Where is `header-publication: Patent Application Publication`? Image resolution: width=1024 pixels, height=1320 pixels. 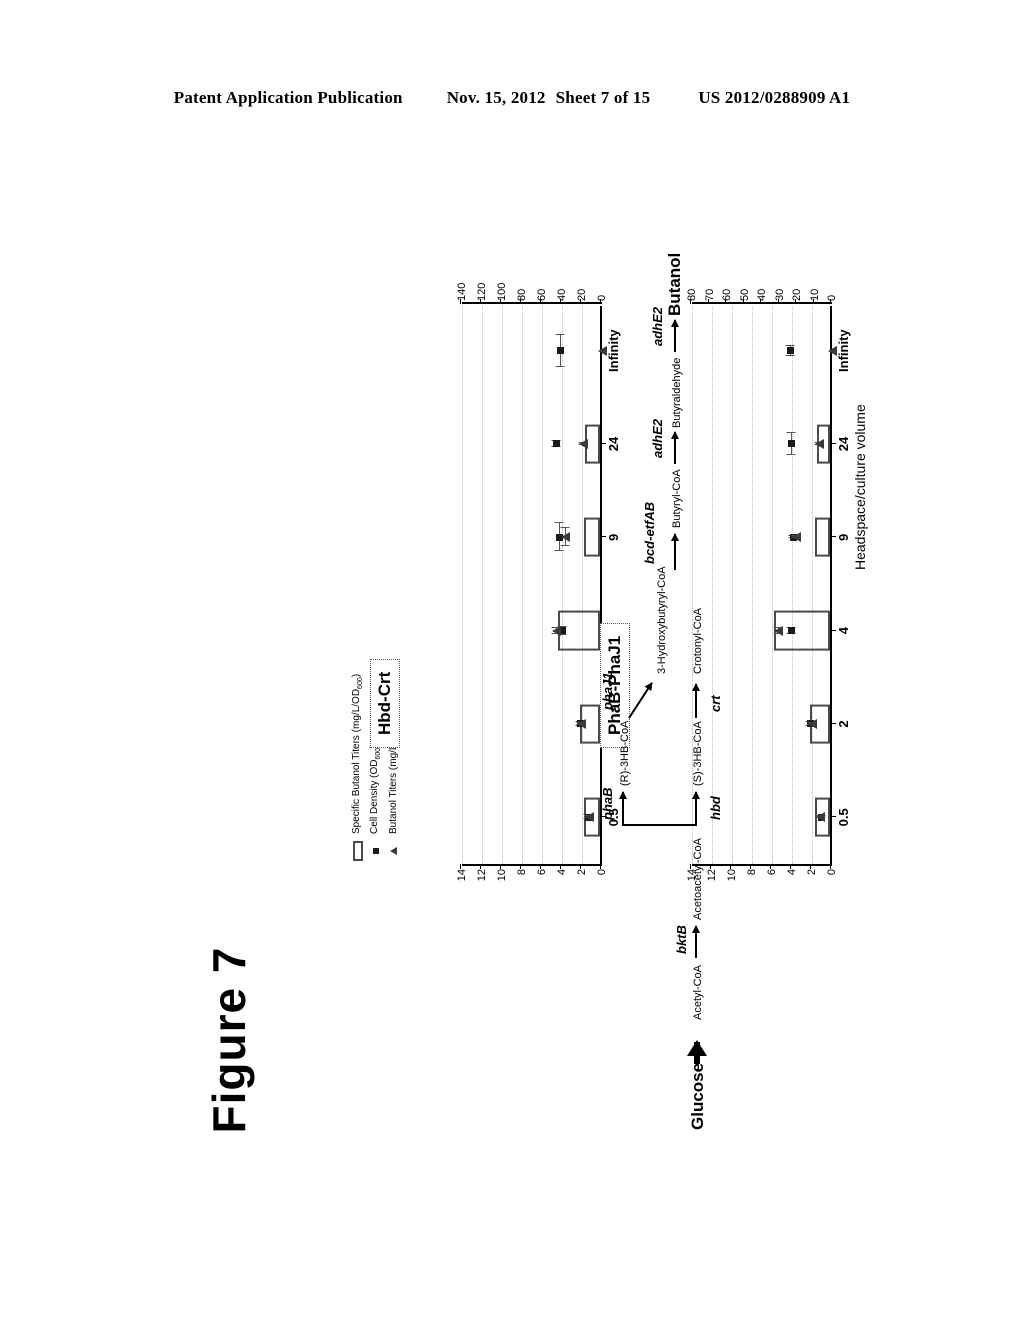 header-publication: Patent Application Publication is located at coordinates (288, 97).